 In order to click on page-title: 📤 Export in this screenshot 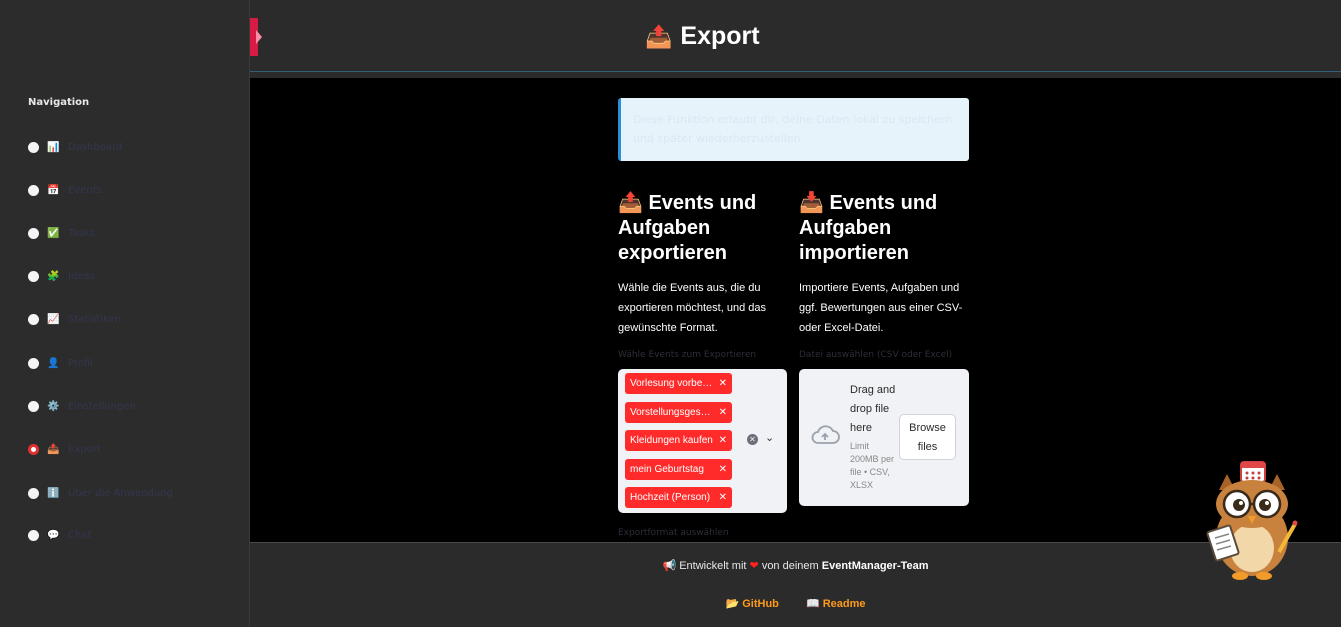, I will do `click(702, 36)`.